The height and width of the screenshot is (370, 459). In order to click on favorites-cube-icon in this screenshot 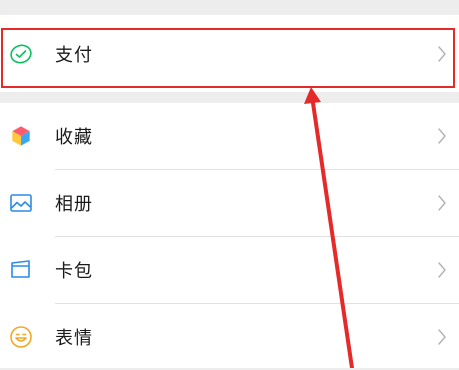, I will do `click(21, 136)`.